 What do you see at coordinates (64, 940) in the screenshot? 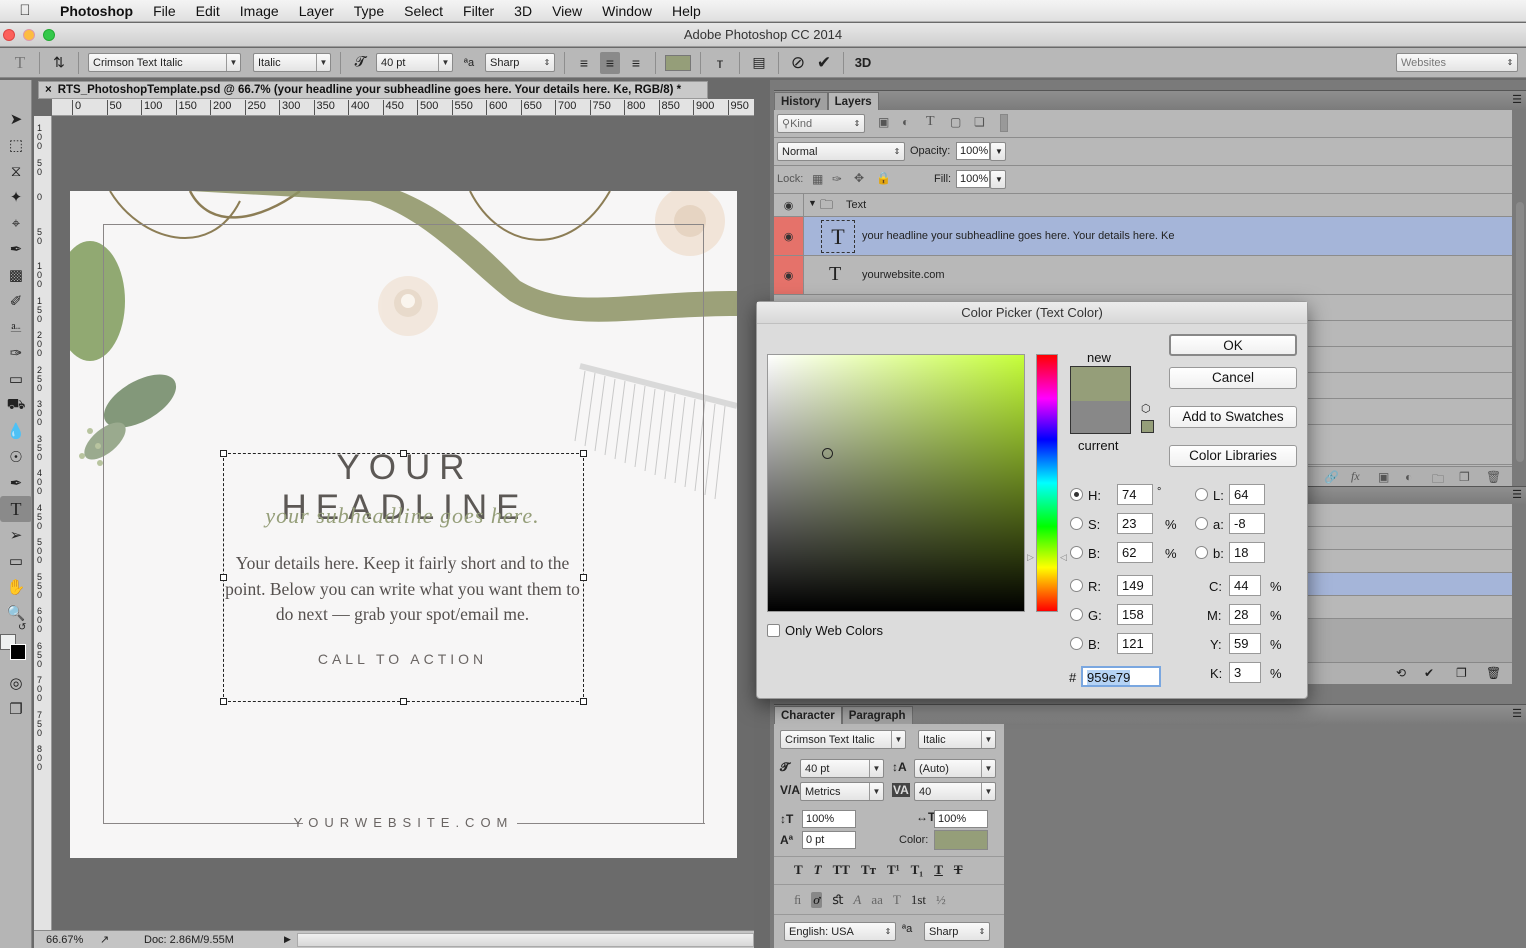
I see `zoom-level: 66.67%` at bounding box center [64, 940].